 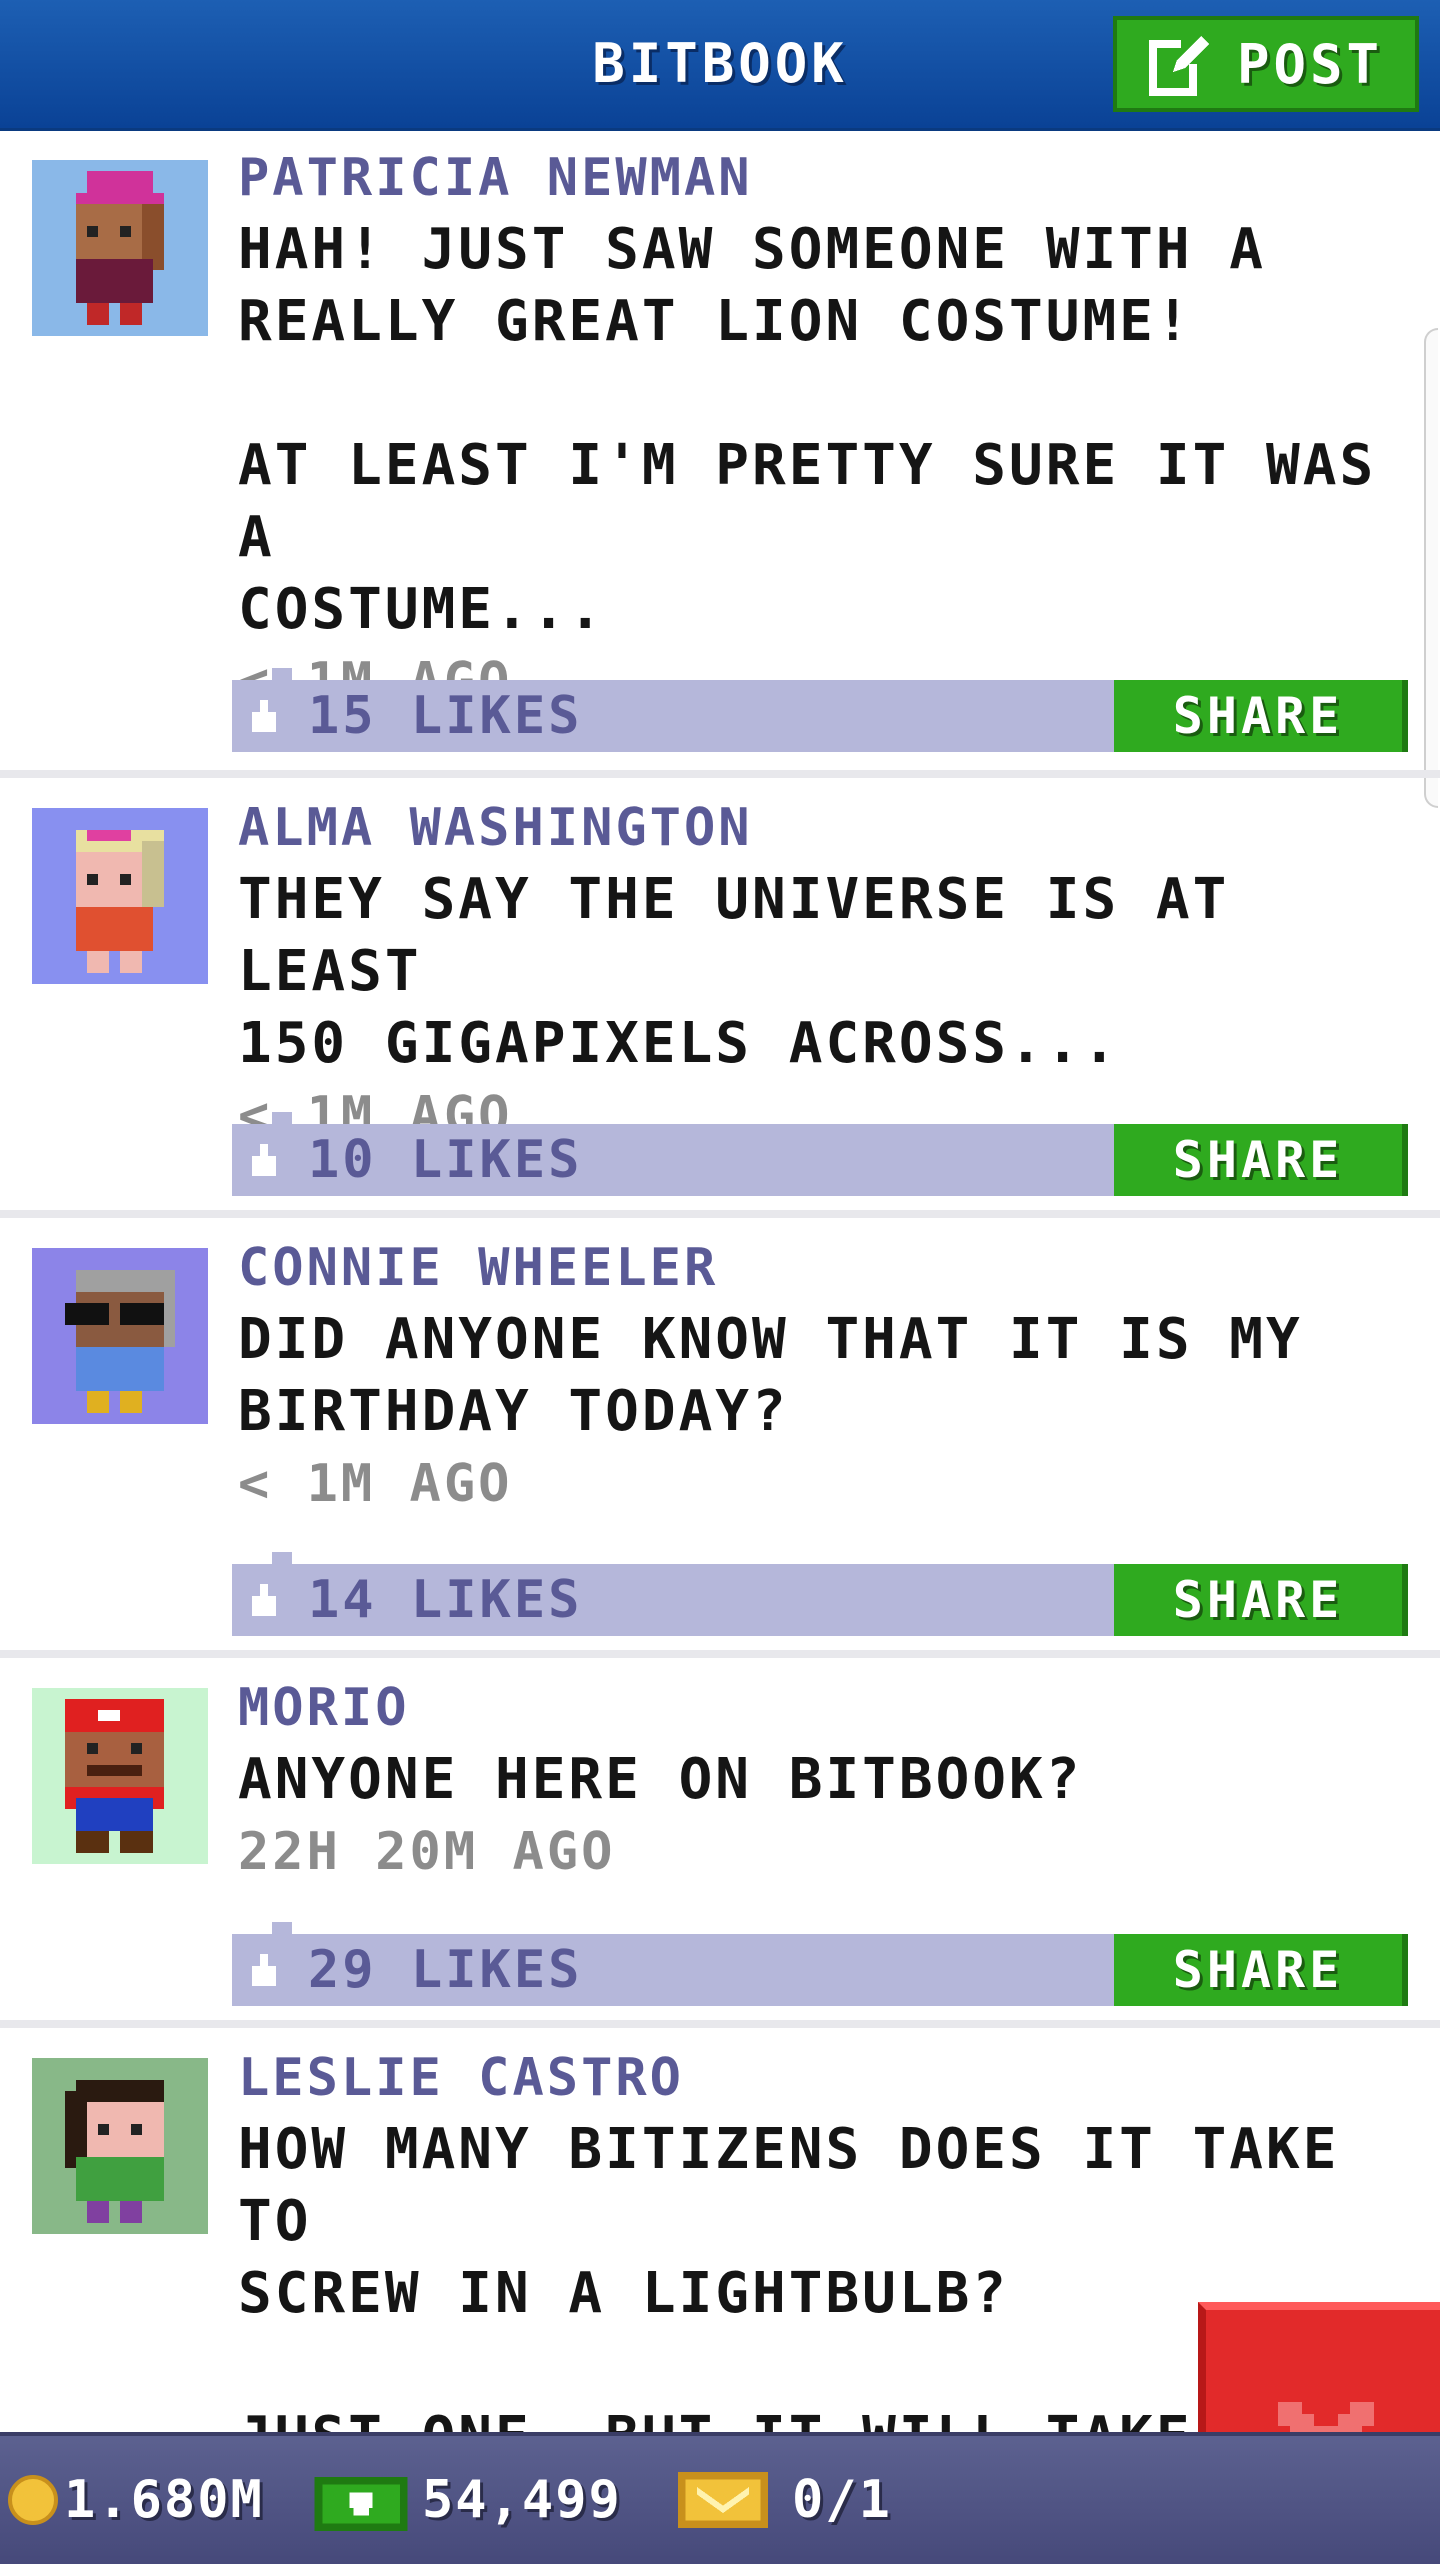 What do you see at coordinates (445, 1160) in the screenshot?
I see `like-count: 10 LIKES` at bounding box center [445, 1160].